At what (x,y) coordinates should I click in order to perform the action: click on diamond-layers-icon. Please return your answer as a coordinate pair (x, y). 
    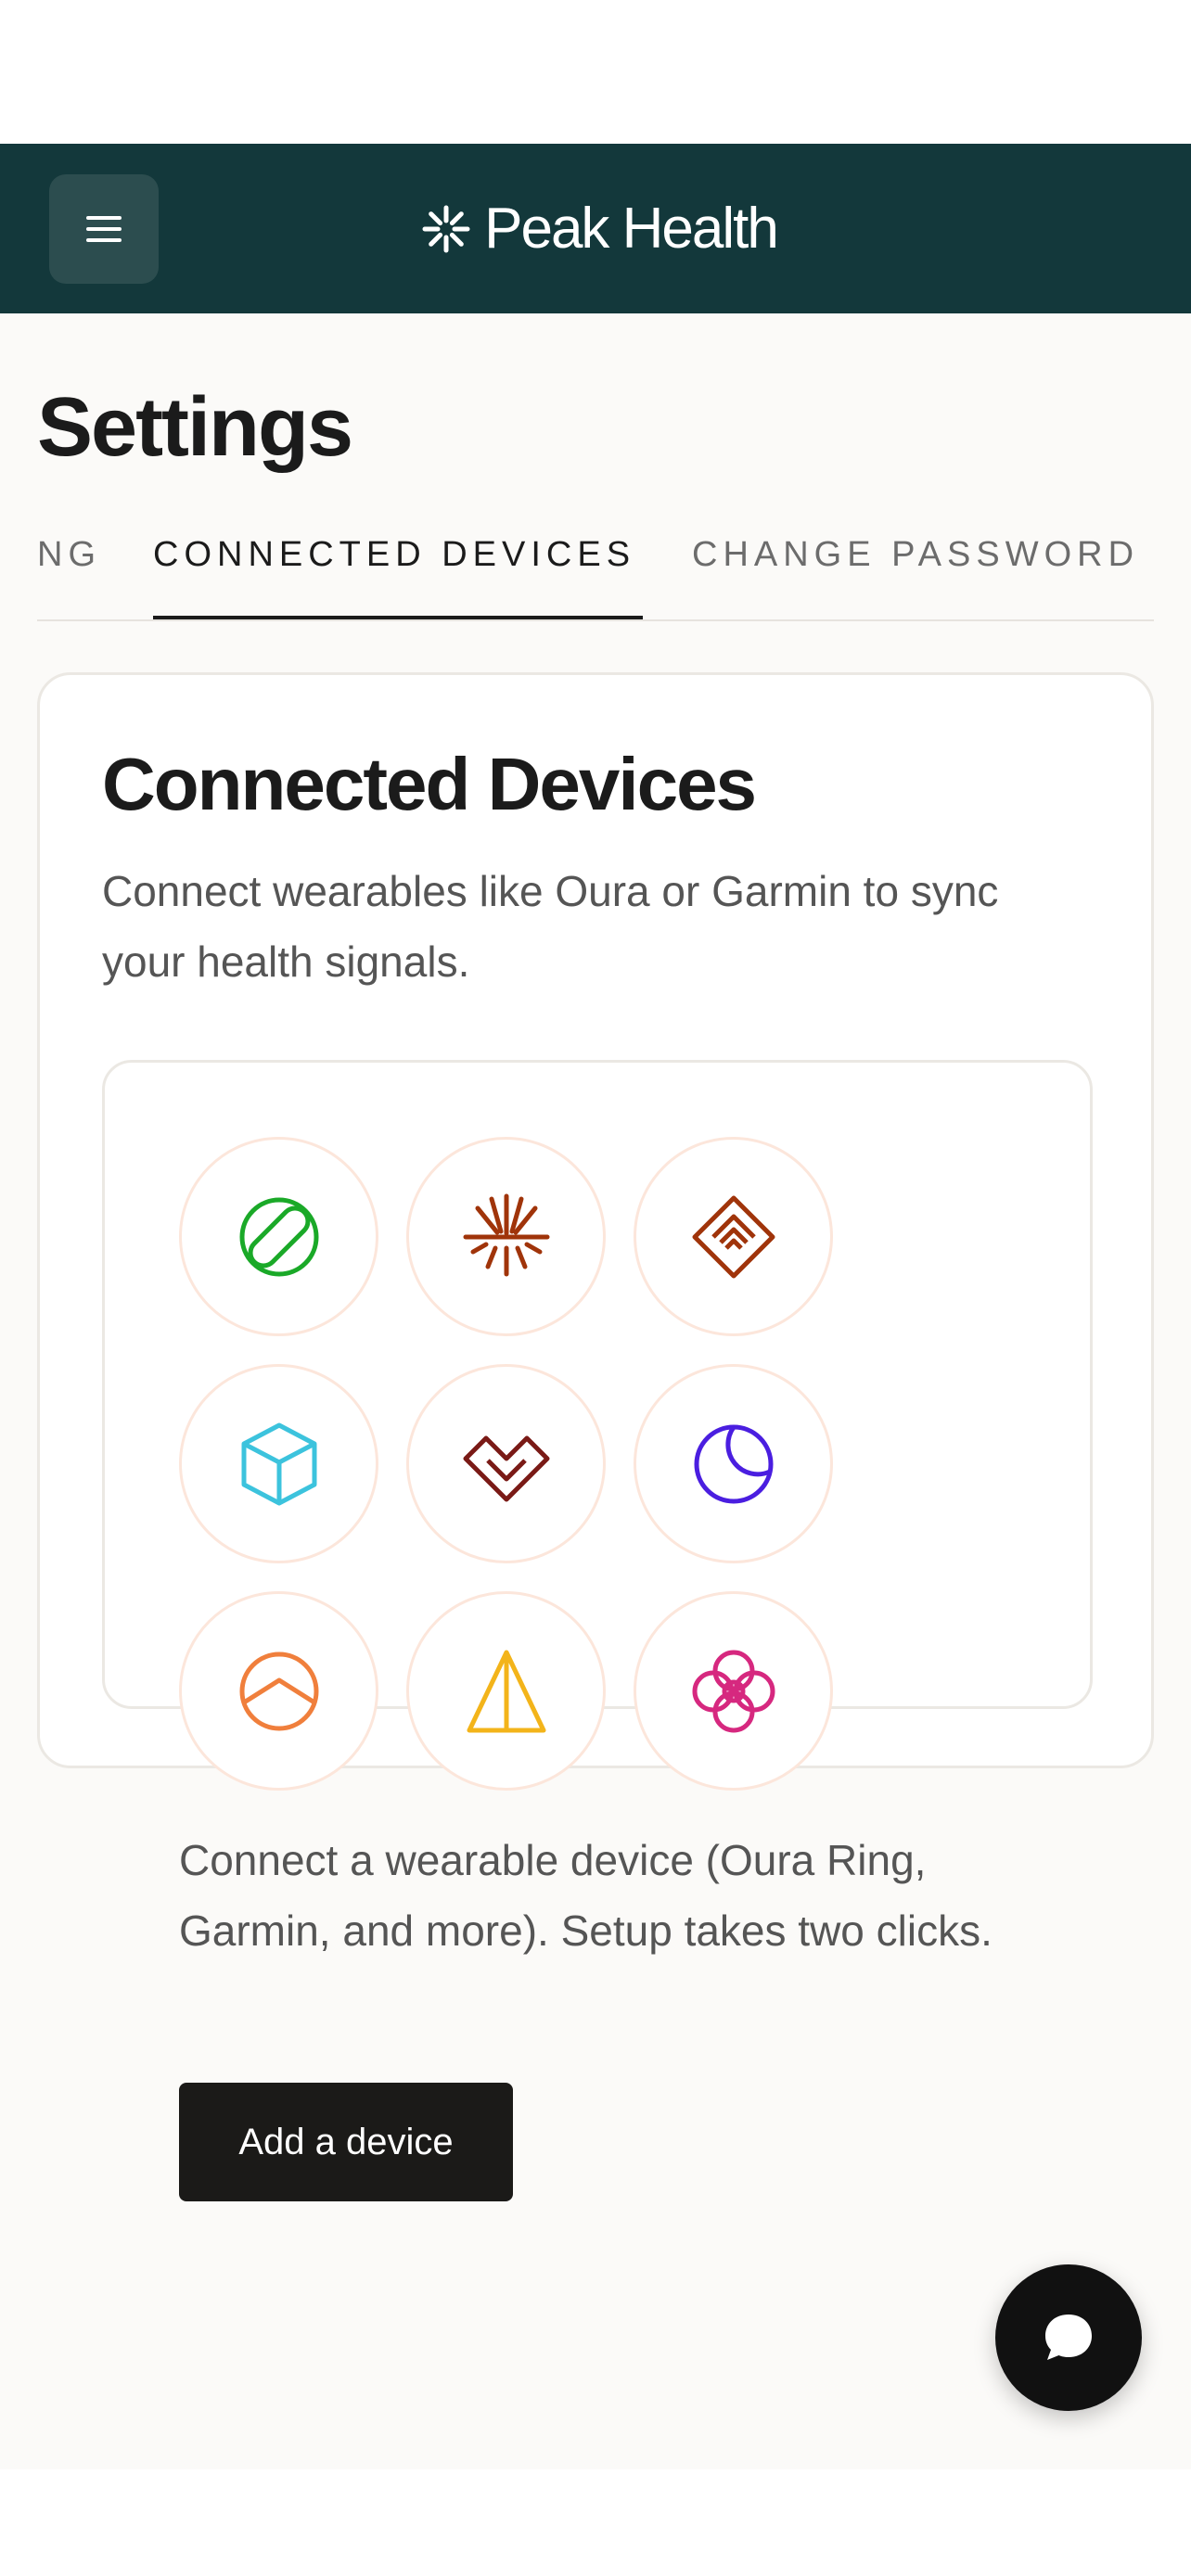
    Looking at the image, I should click on (733, 1237).